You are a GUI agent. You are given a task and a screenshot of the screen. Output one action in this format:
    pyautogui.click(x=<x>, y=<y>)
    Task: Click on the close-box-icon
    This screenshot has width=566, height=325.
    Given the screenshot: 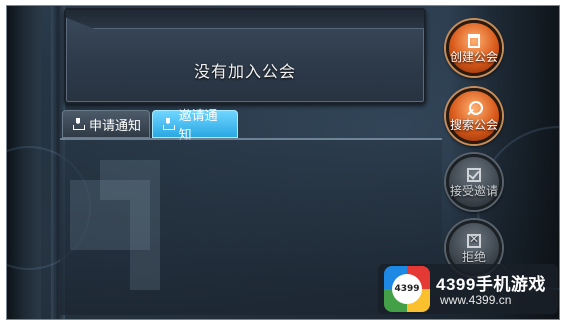 What is the action you would take?
    pyautogui.click(x=474, y=241)
    